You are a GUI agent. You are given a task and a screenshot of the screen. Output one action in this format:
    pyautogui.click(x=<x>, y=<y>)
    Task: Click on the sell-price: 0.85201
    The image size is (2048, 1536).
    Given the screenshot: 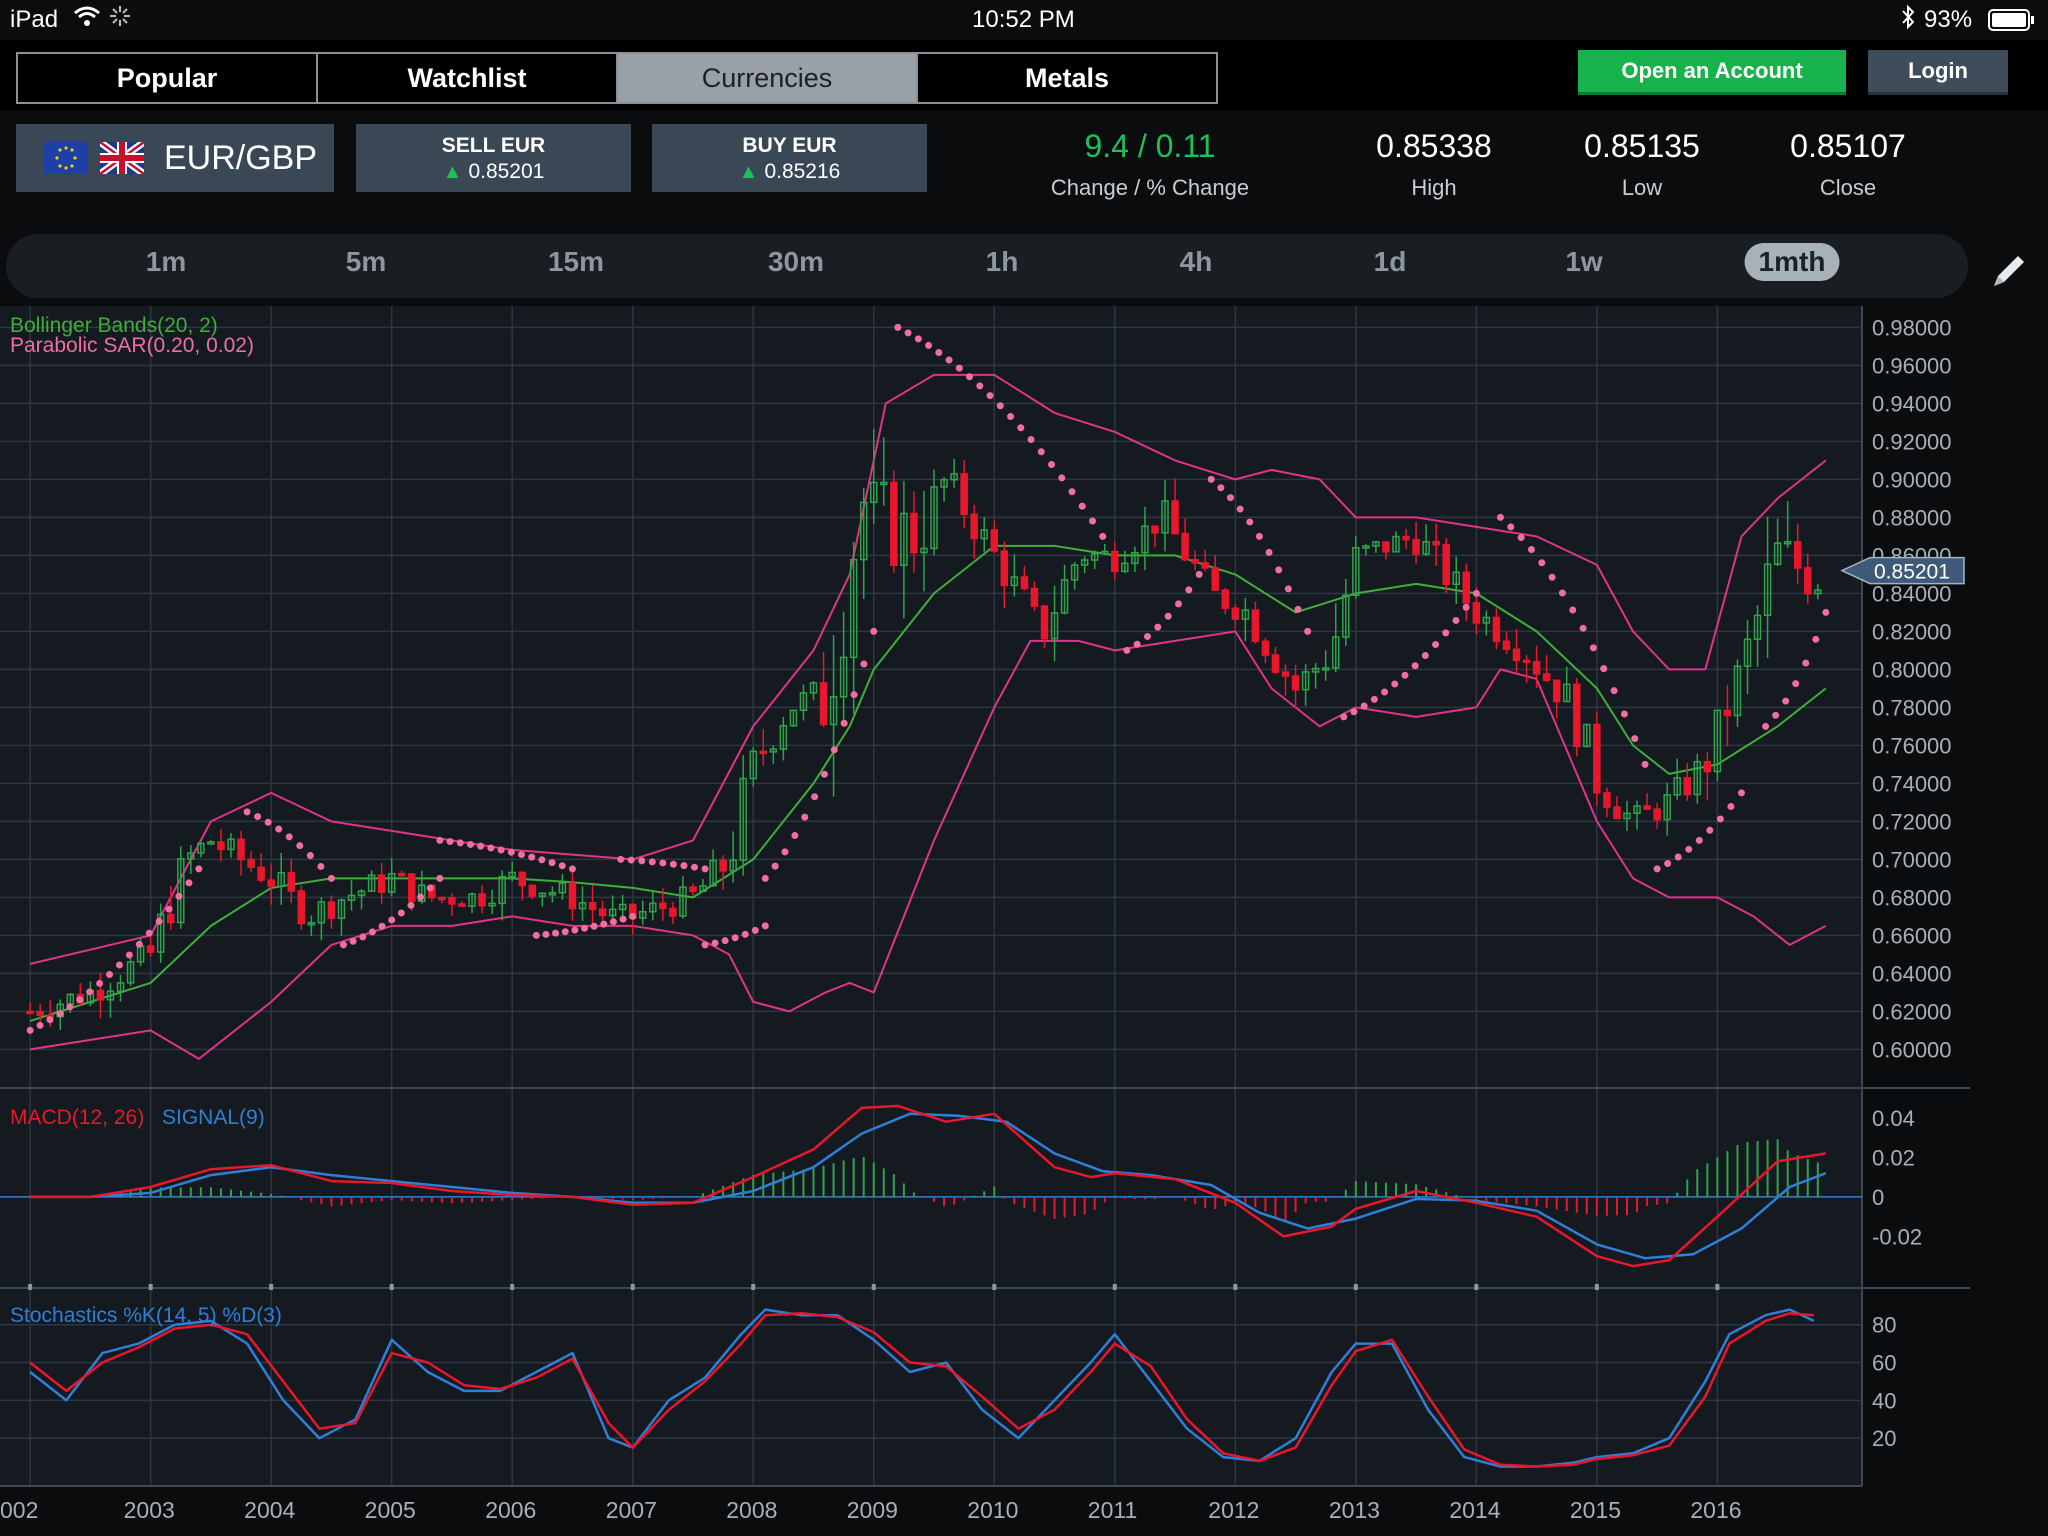 What is the action you would take?
    pyautogui.click(x=506, y=171)
    